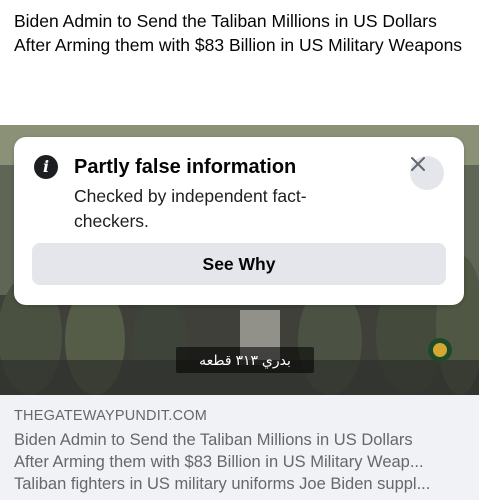  I want to click on close-icon, so click(418, 164).